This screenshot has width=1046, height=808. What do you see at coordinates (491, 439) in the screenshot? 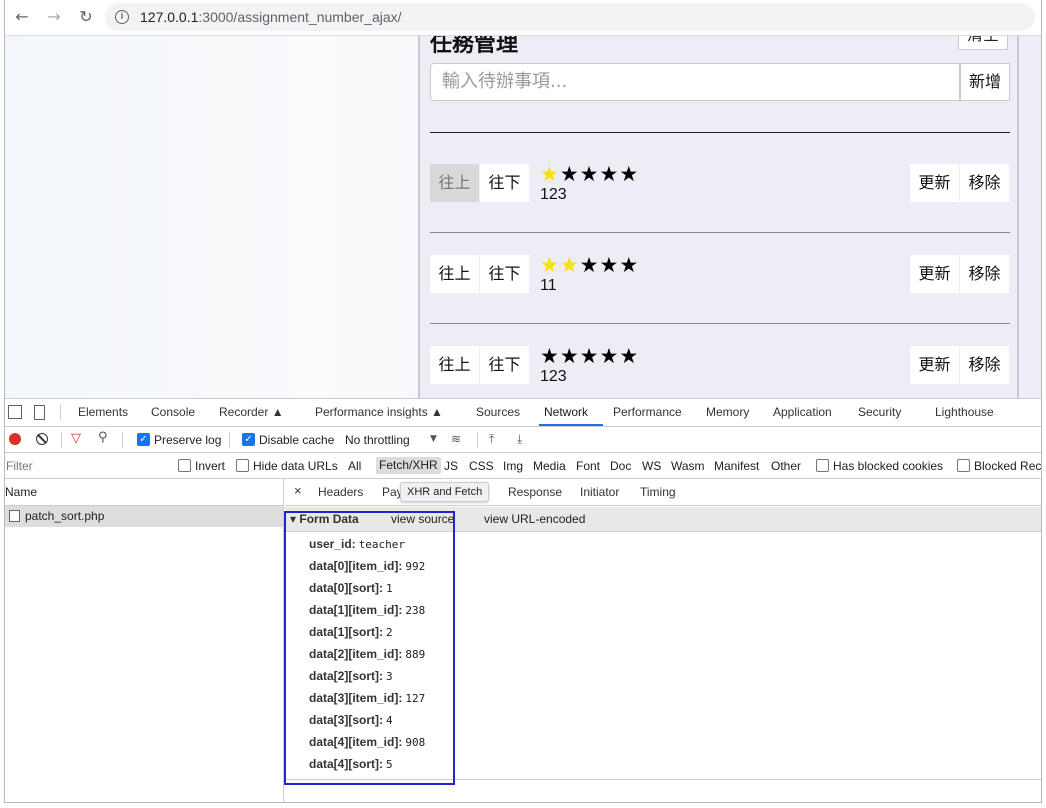
I see `import-har-icon: ⤒` at bounding box center [491, 439].